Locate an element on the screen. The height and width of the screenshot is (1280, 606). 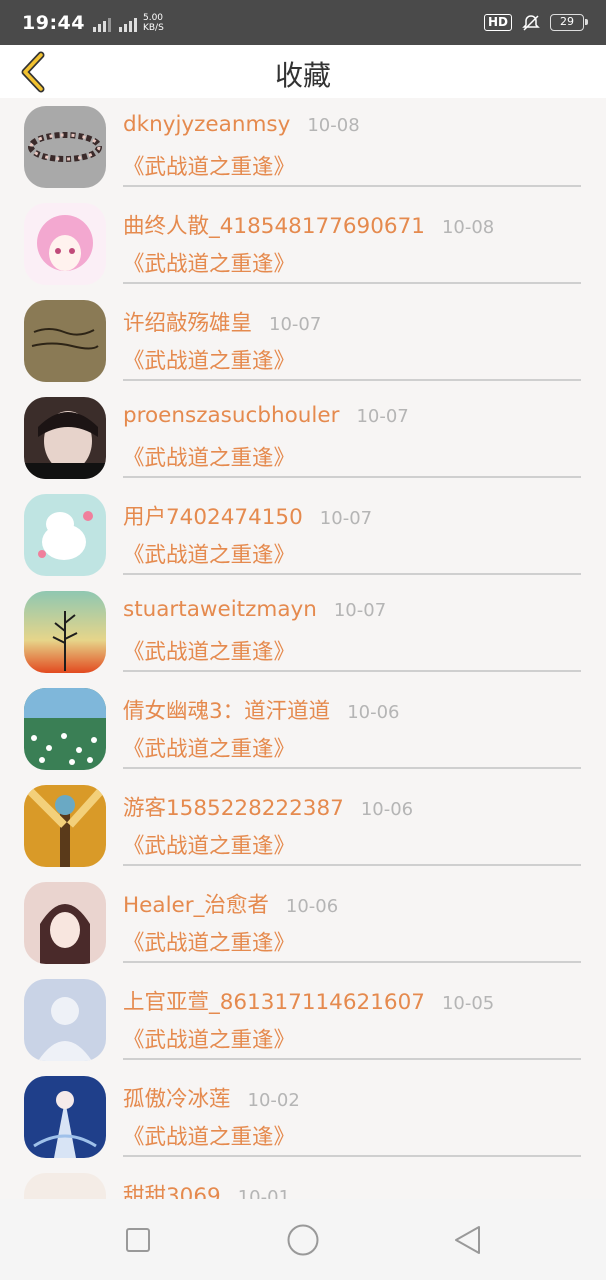
network-speed-value: 5.00 is located at coordinates (153, 17).